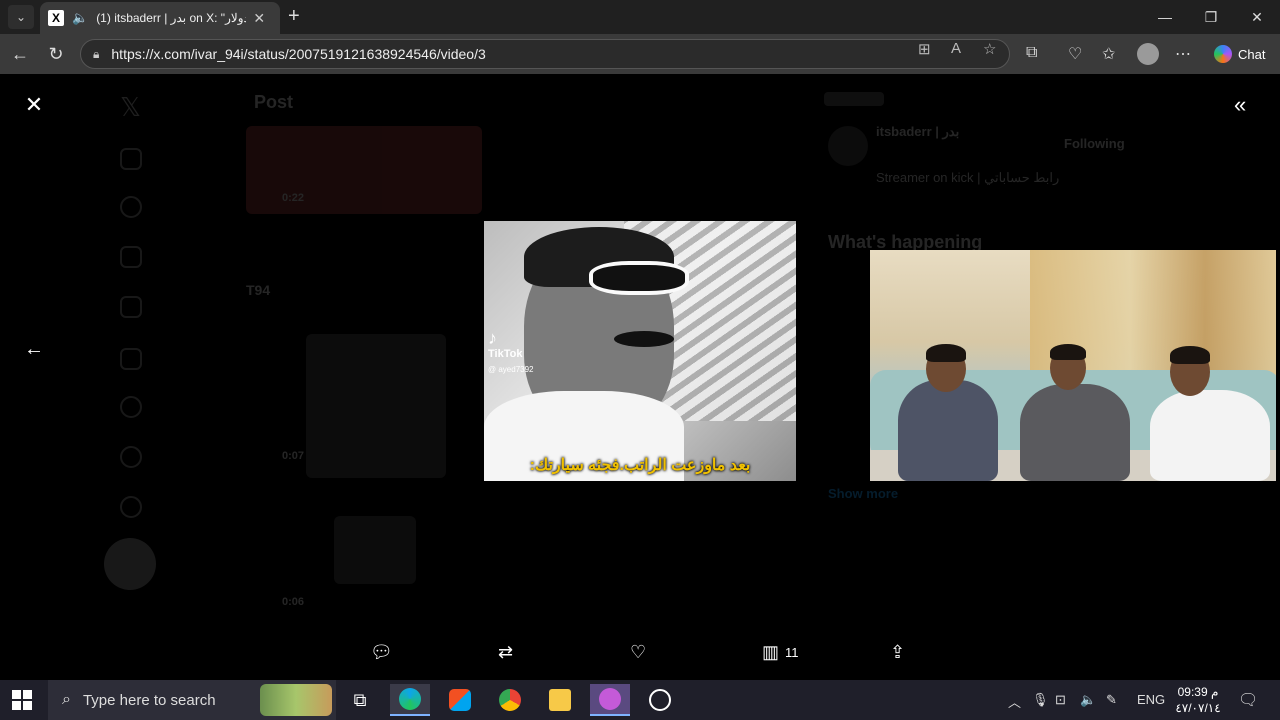  What do you see at coordinates (21, 17) in the screenshot?
I see `tab-actions-menu-button: ⌄` at bounding box center [21, 17].